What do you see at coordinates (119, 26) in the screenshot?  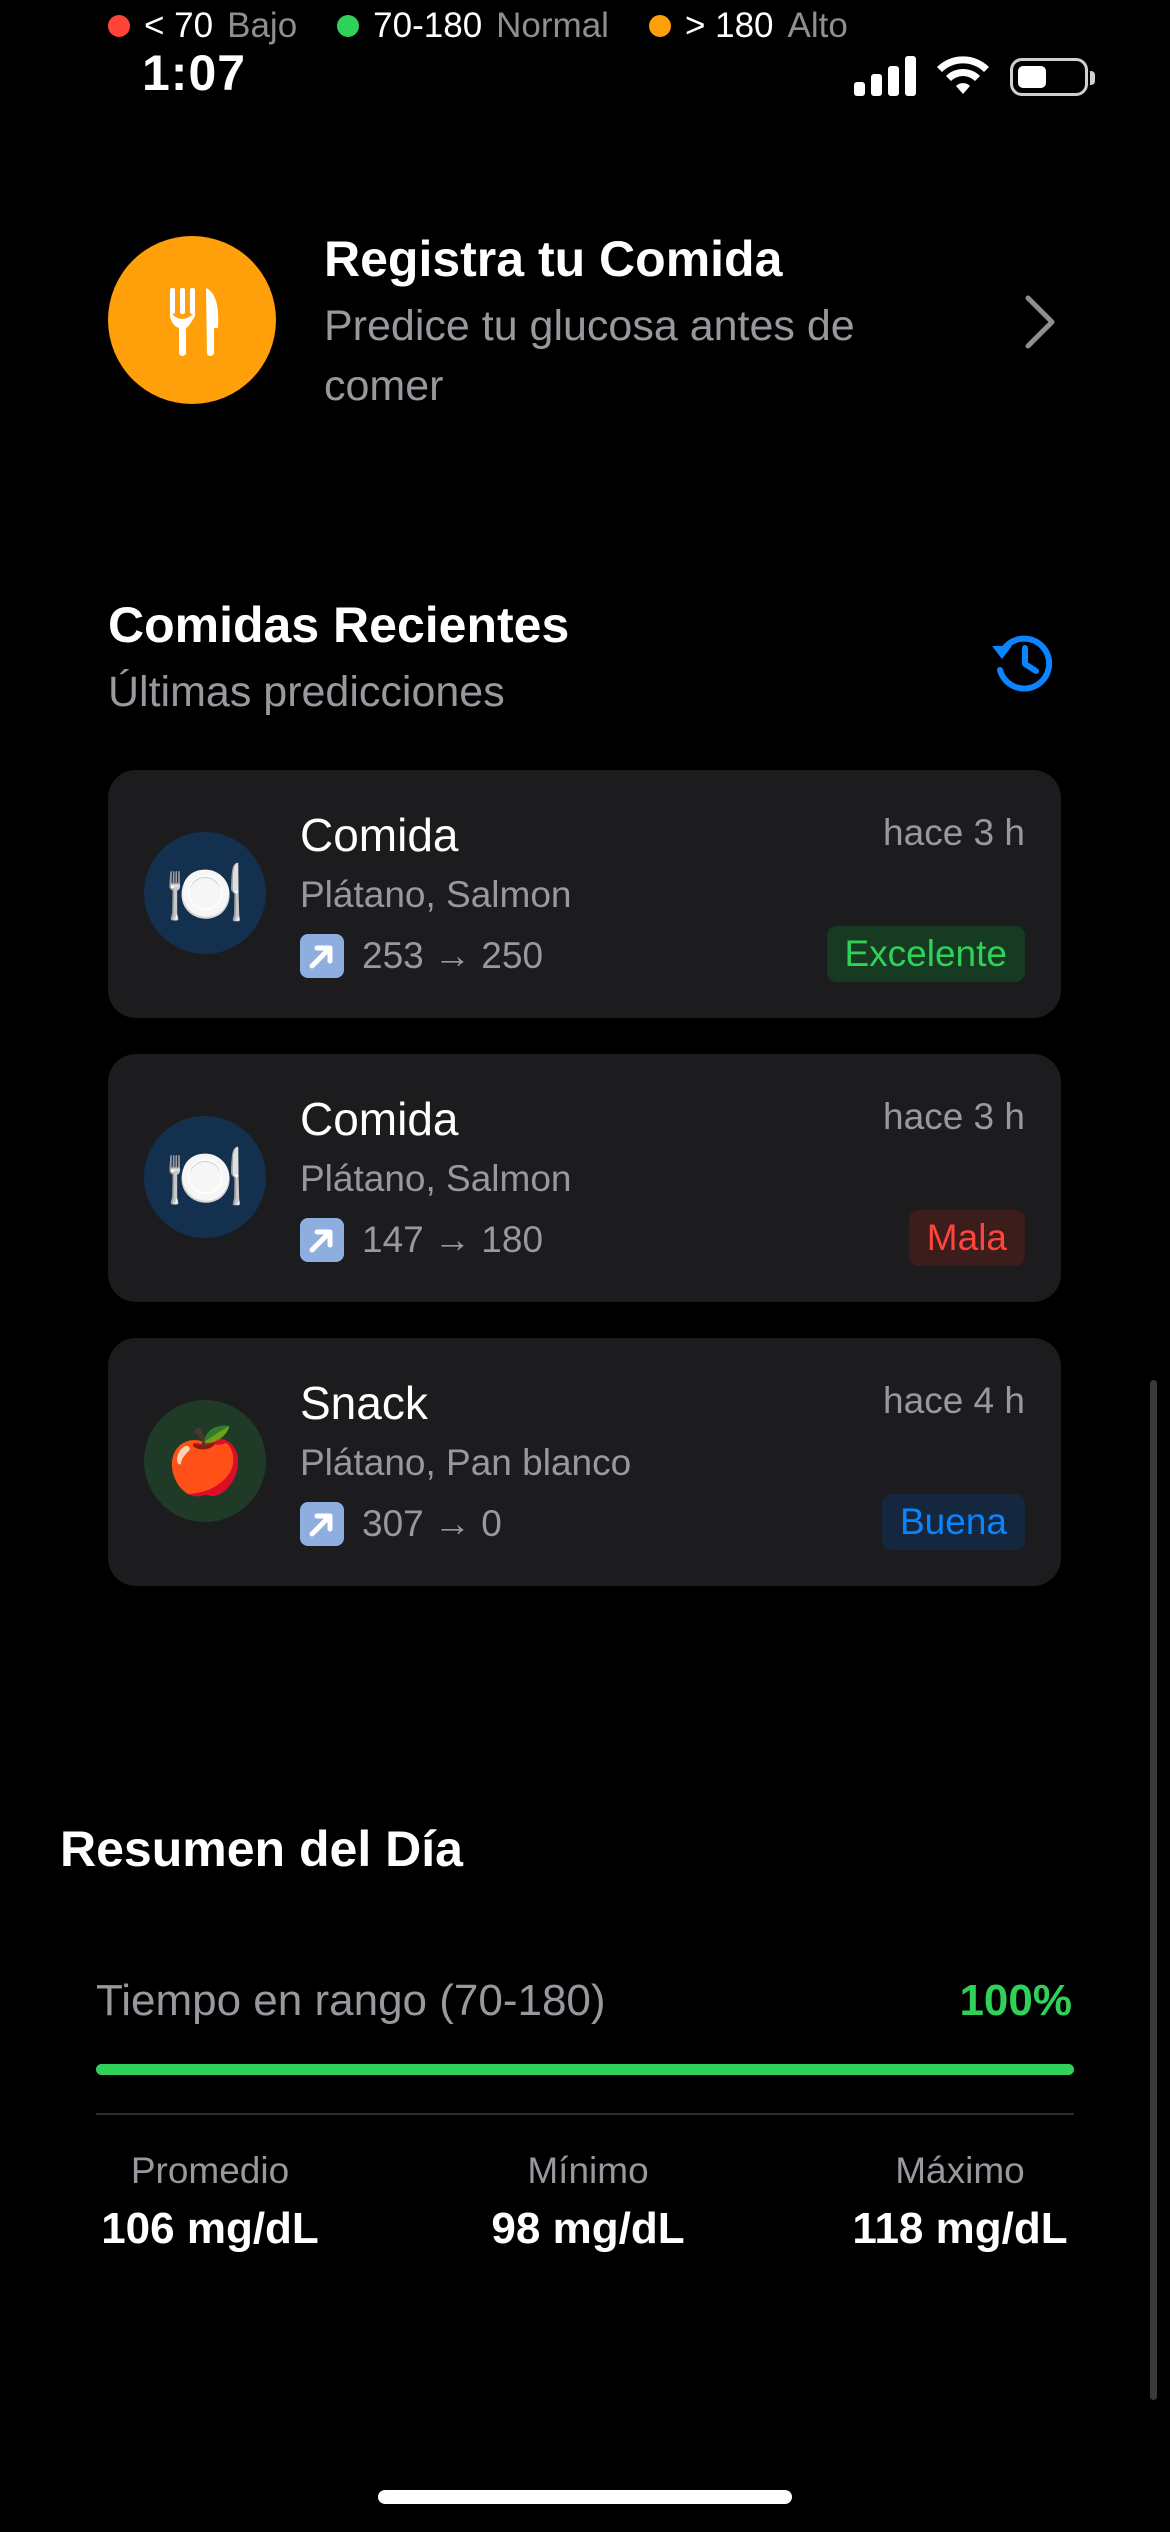 I see `low-dot-icon` at bounding box center [119, 26].